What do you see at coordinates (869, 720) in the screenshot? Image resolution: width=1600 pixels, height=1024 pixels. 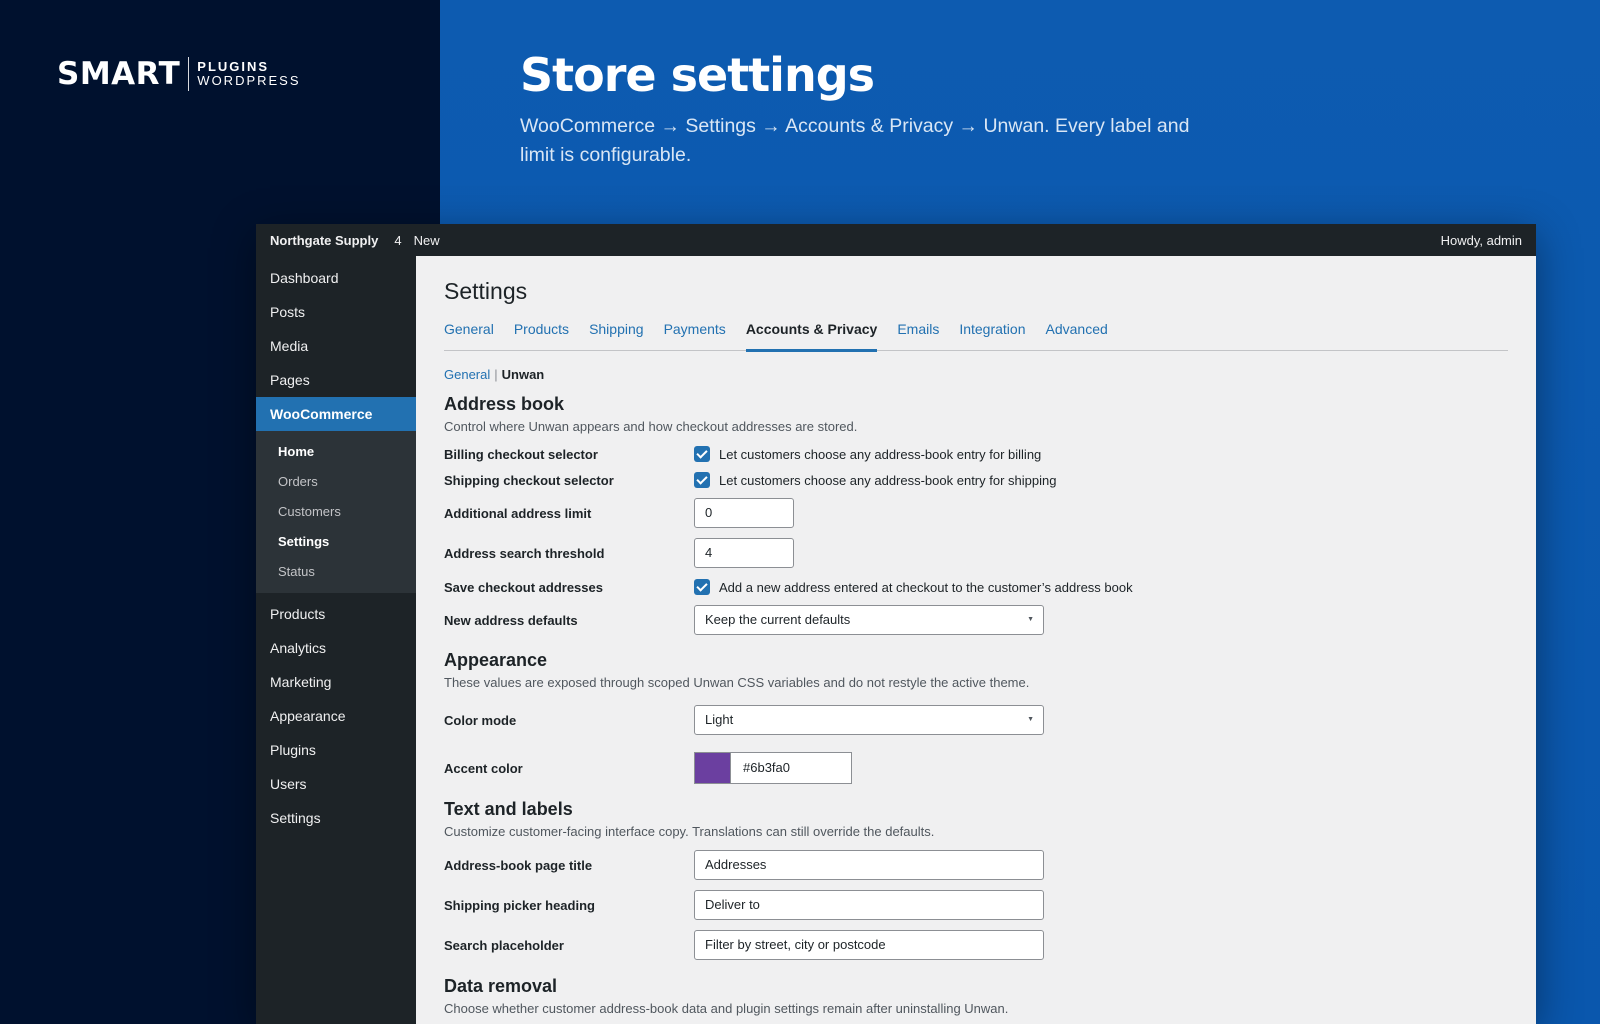 I see `color-mode-select: Light ▼` at bounding box center [869, 720].